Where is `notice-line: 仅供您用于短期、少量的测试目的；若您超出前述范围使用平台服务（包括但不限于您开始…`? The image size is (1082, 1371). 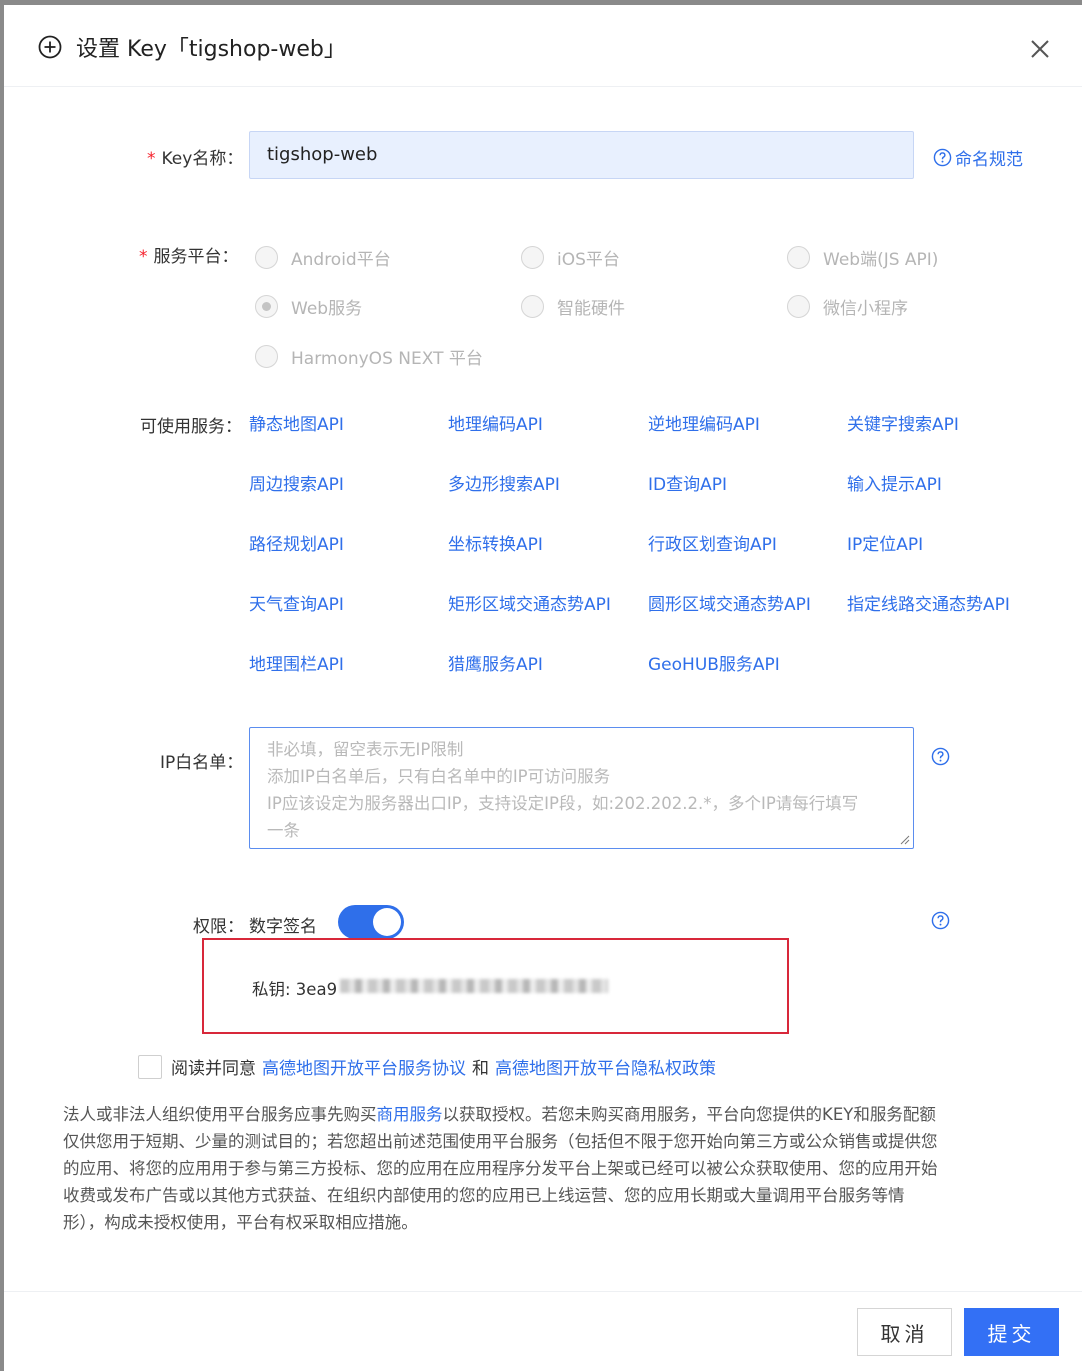
notice-line: 仅供您用于短期、少量的测试目的；若您超出前述范围使用平台服务（包括但不限于您开始… is located at coordinates (500, 1141).